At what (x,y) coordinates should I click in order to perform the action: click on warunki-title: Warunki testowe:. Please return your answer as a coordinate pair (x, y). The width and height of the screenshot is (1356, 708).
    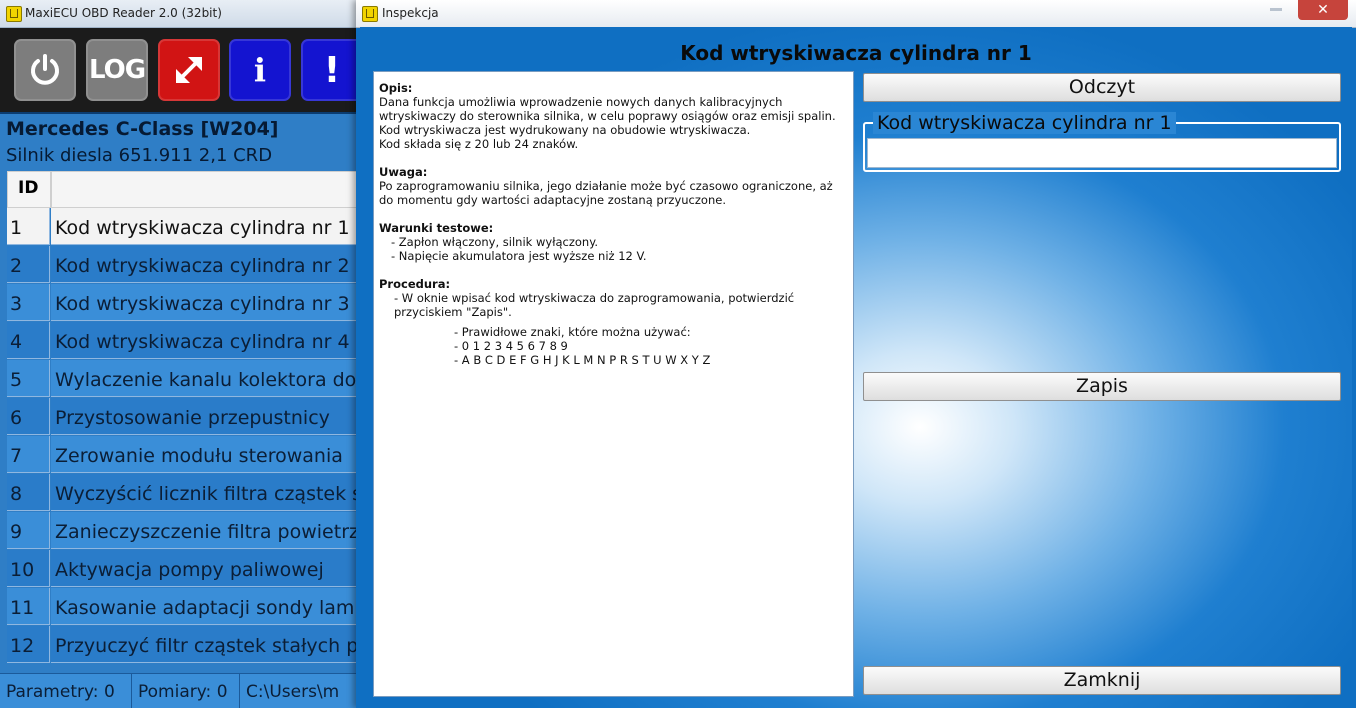
    Looking at the image, I should click on (436, 228).